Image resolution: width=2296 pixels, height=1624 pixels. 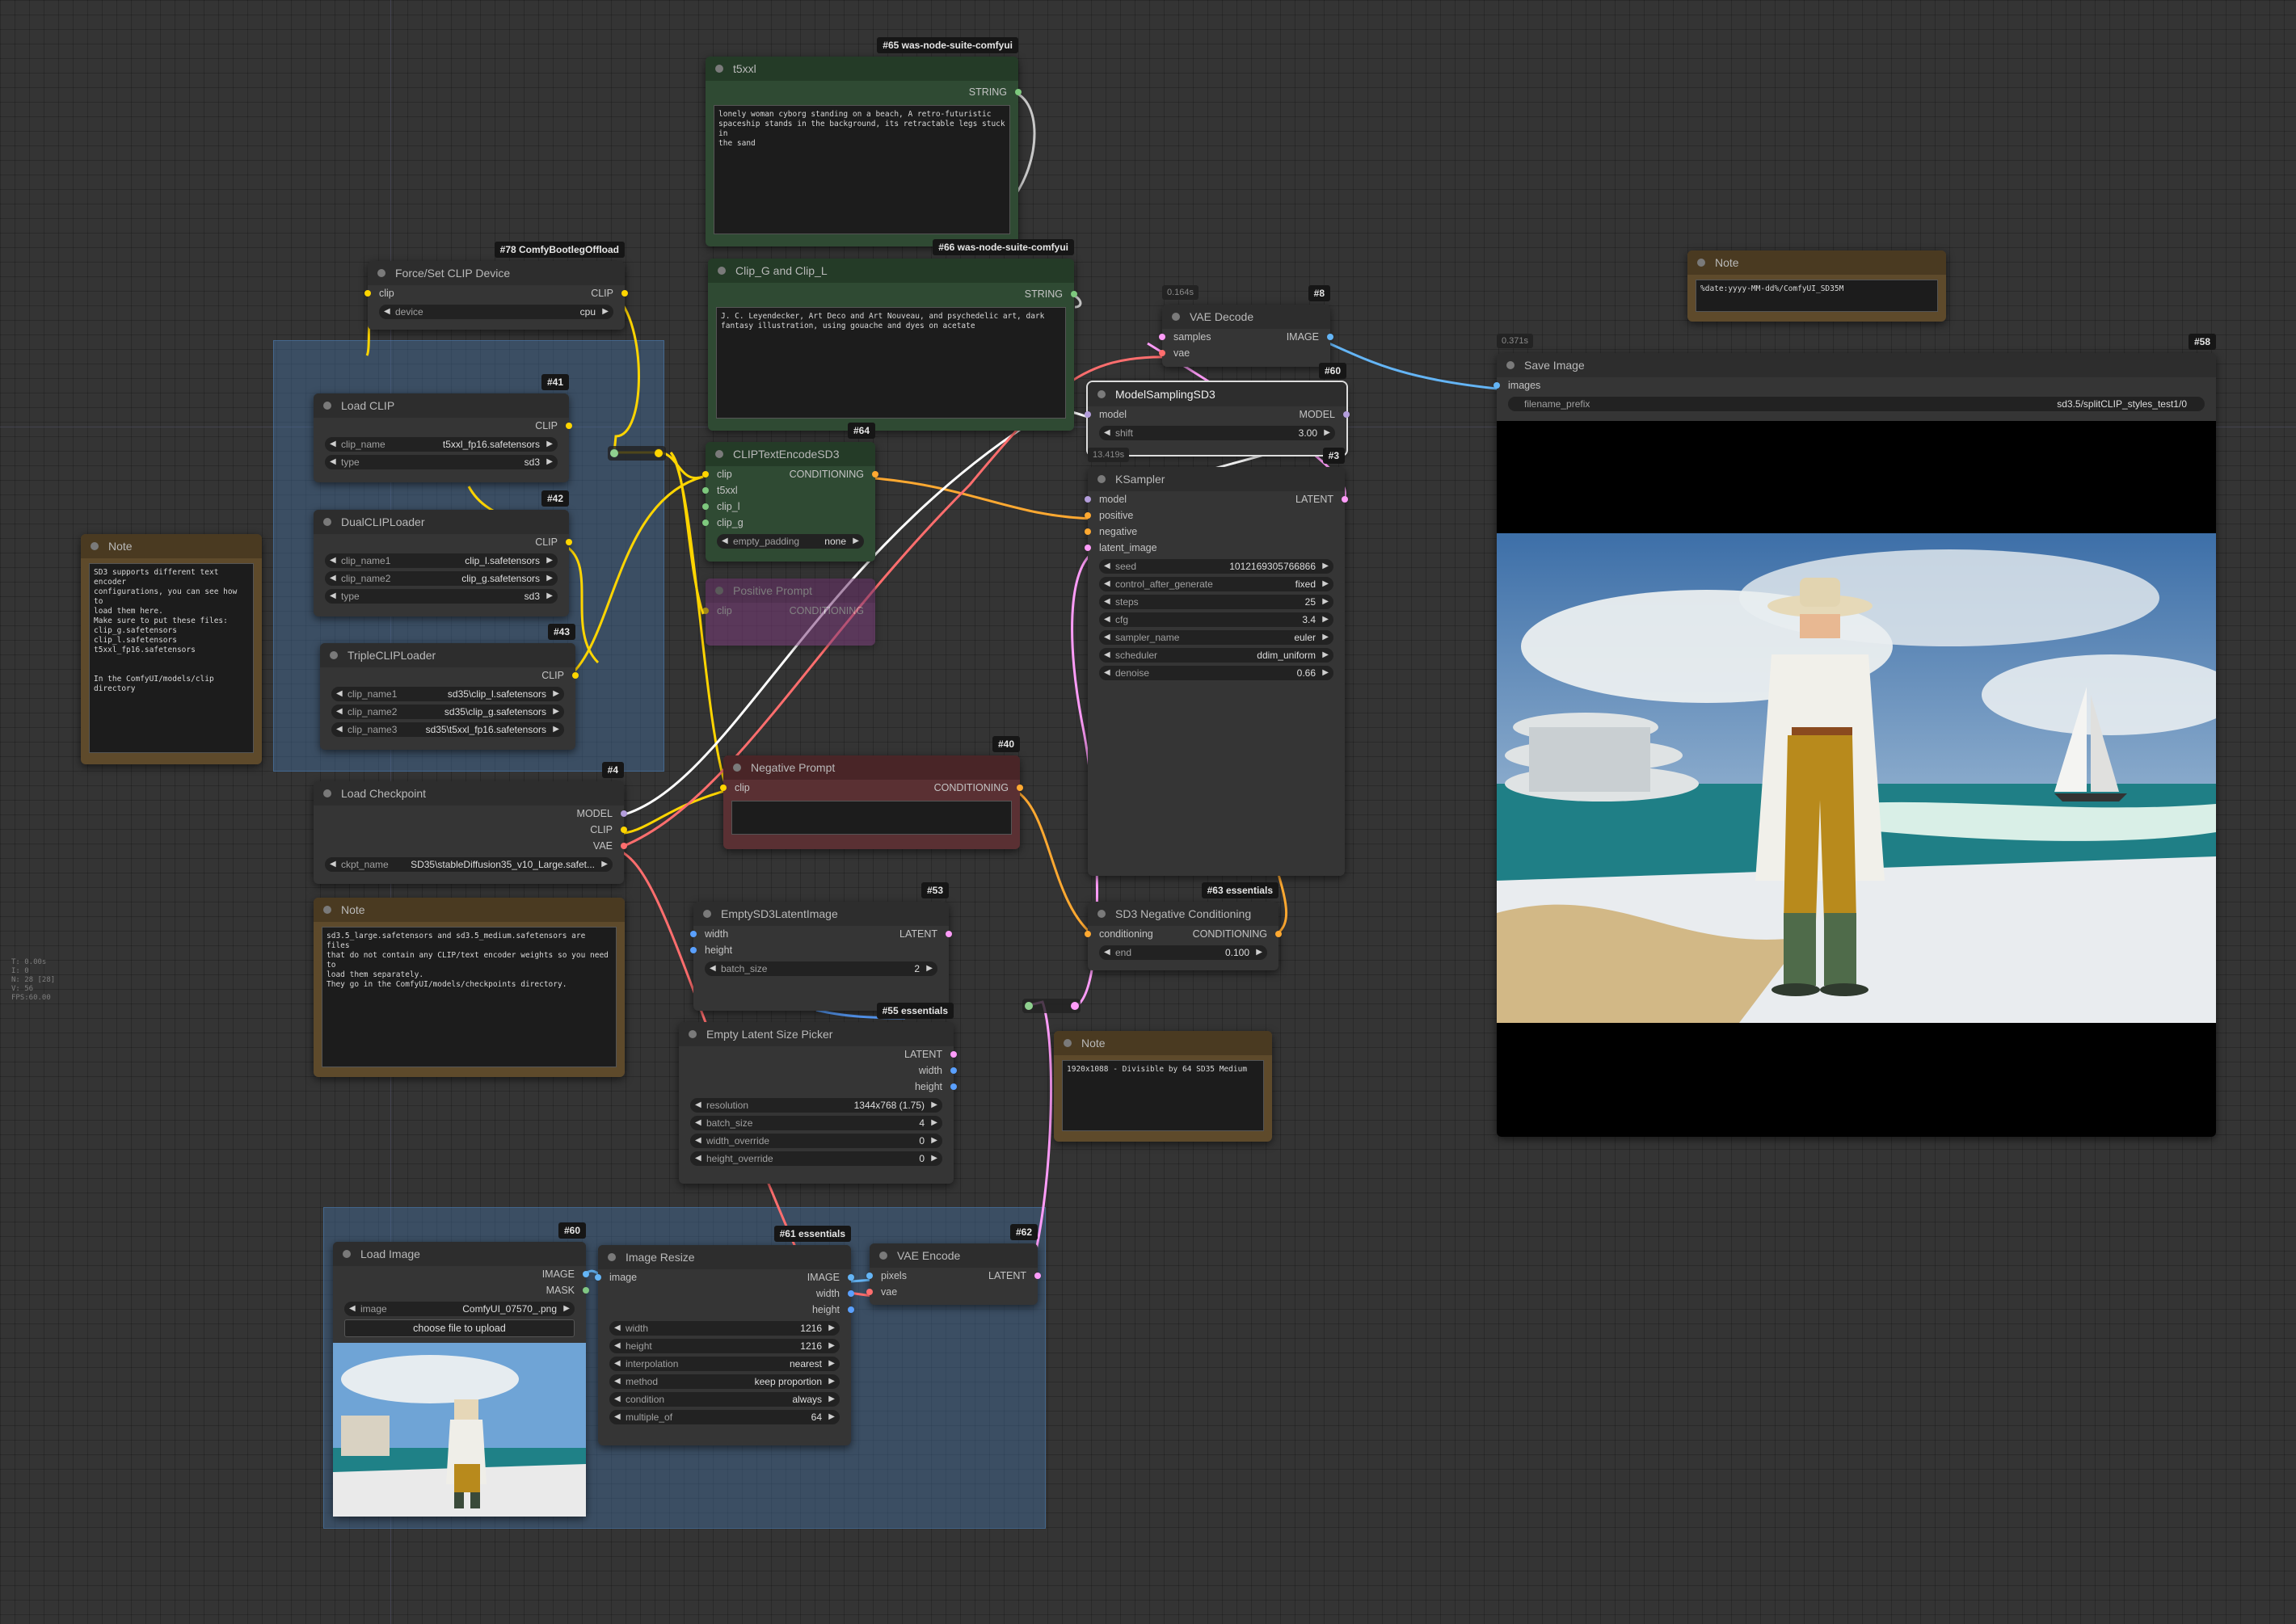 I want to click on node-header: SD3 Negative Conditioning, so click(x=1183, y=914).